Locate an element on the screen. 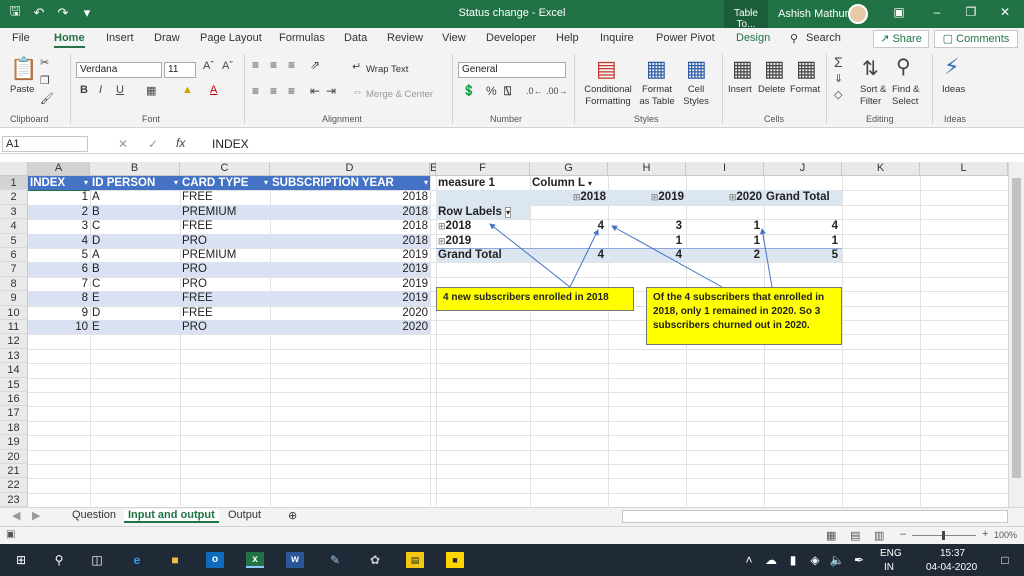  column-header-c: C is located at coordinates (225, 169).